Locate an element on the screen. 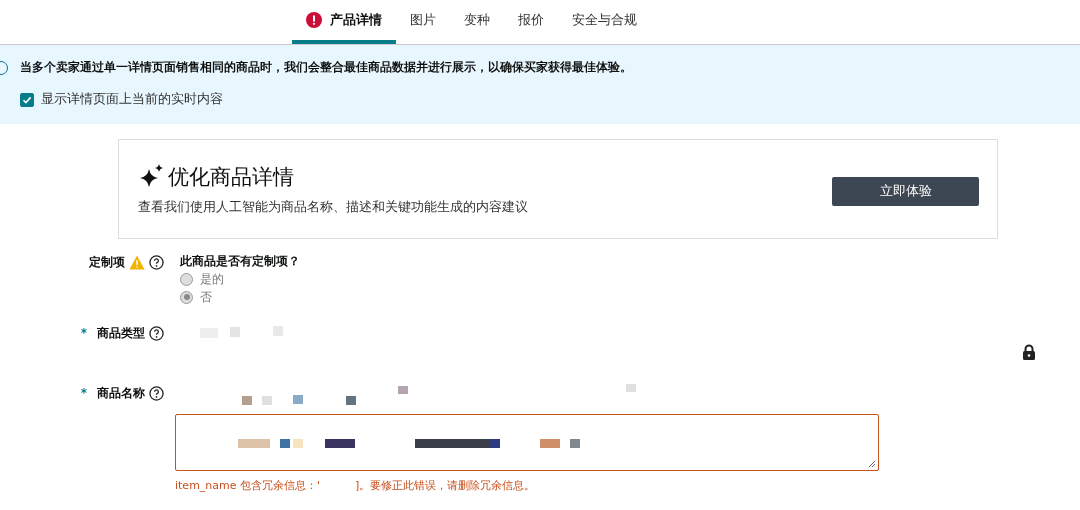 This screenshot has height=510, width=1080. error-message: item_name 包含冗余信息：' ]。要修正此错误，请删除冗余信息。 is located at coordinates (356, 485).